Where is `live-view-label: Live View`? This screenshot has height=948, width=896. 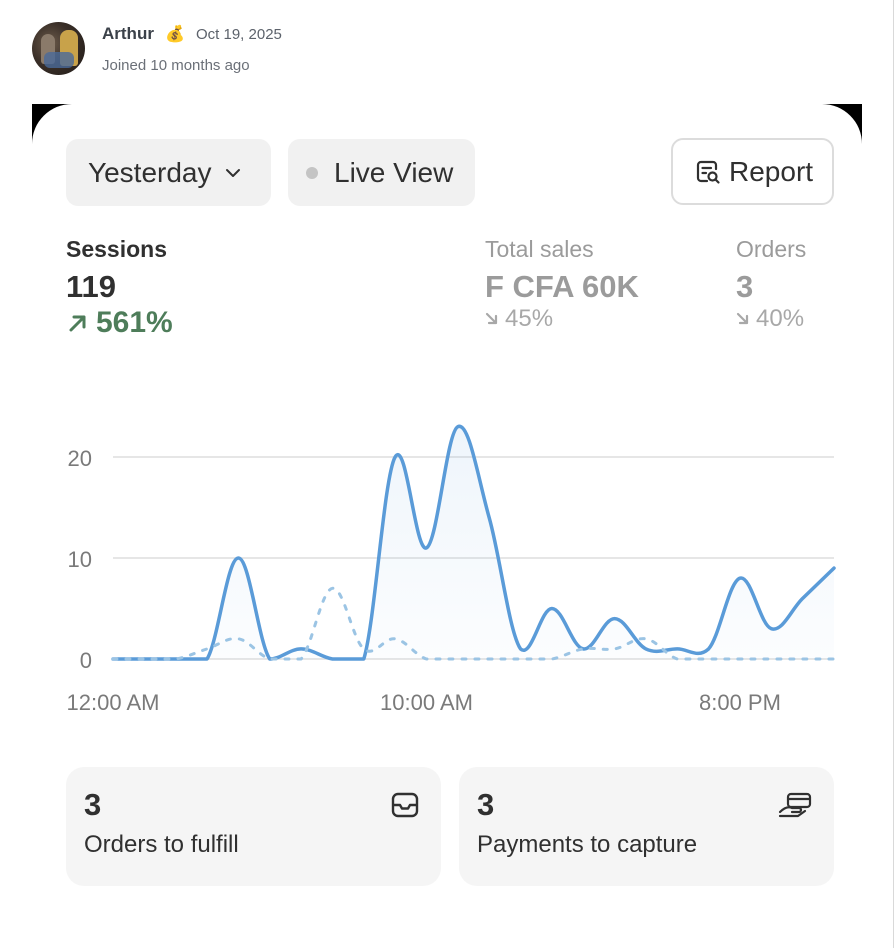
live-view-label: Live View is located at coordinates (394, 172).